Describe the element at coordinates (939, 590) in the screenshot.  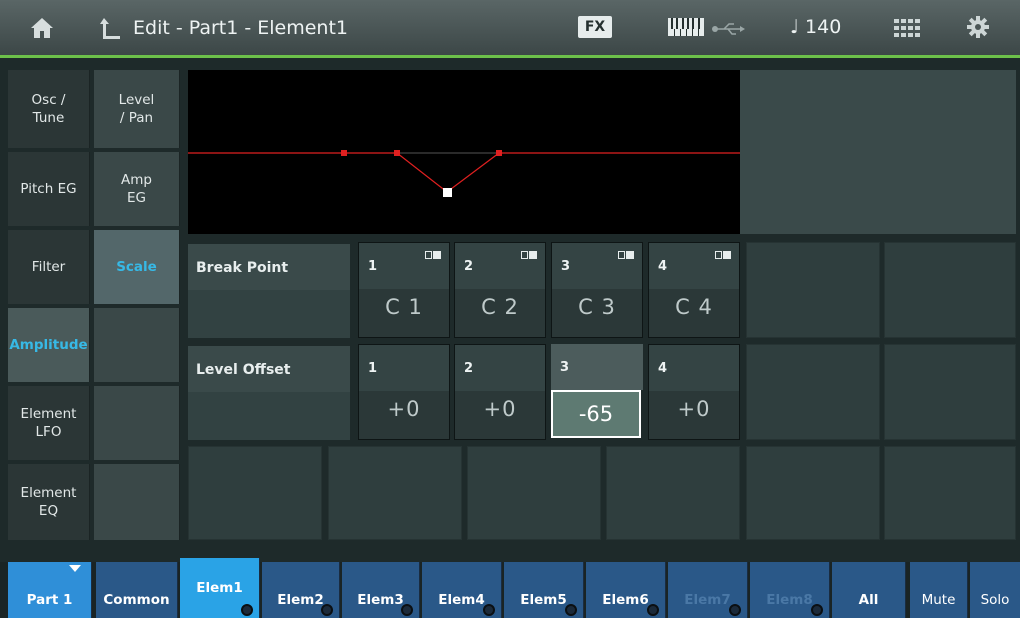
I see `mute-button: Mute` at that location.